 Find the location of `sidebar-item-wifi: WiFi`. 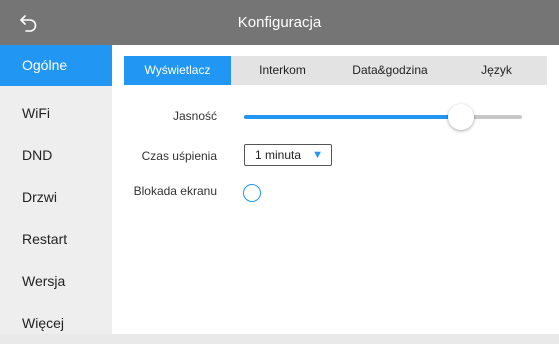

sidebar-item-wifi: WiFi is located at coordinates (56, 113).